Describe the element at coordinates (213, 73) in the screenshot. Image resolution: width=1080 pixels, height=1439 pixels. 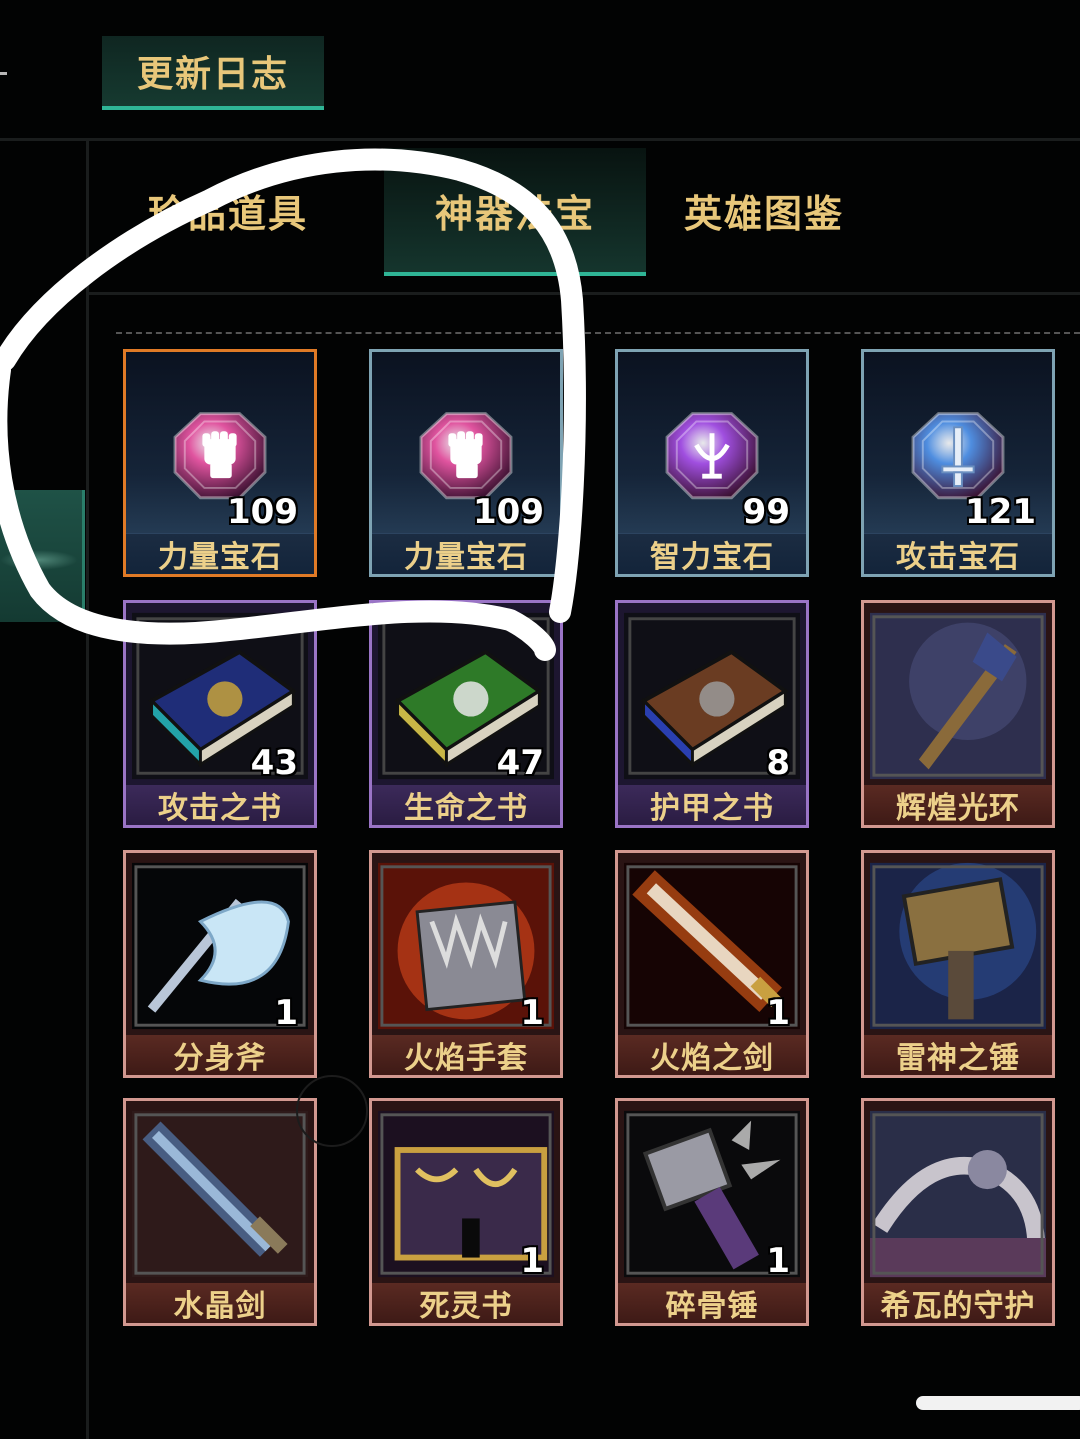
I see `tab-update-log: 更新日志` at that location.